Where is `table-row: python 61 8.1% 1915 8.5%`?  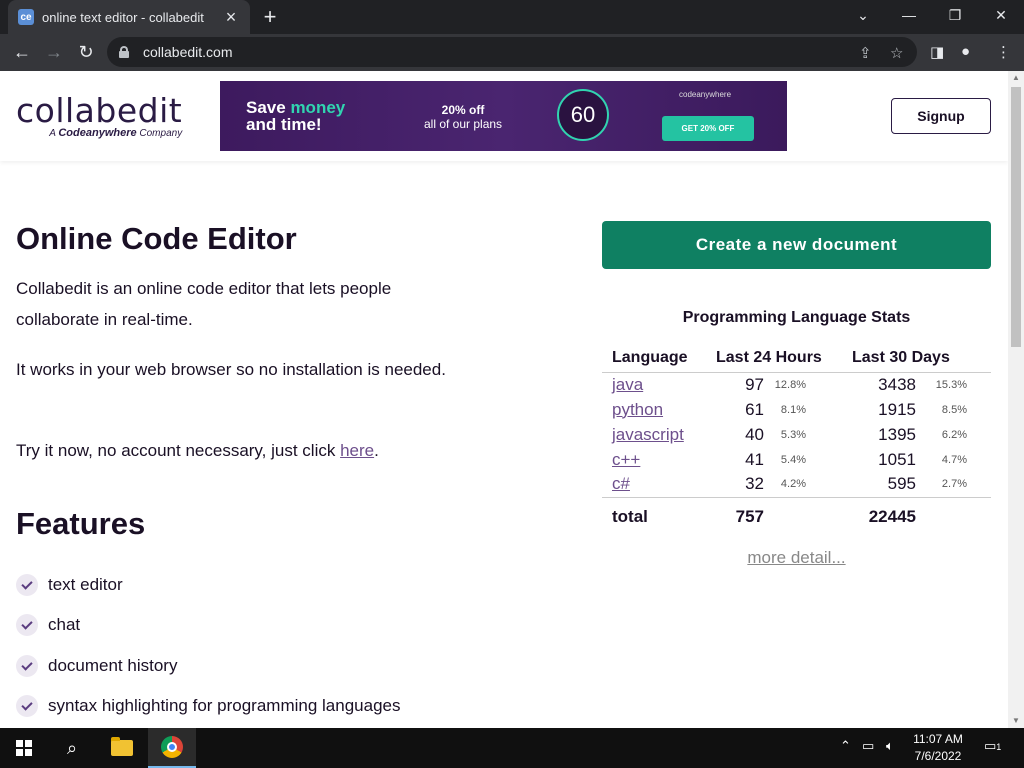
table-row: python 61 8.1% 1915 8.5% is located at coordinates (789, 409).